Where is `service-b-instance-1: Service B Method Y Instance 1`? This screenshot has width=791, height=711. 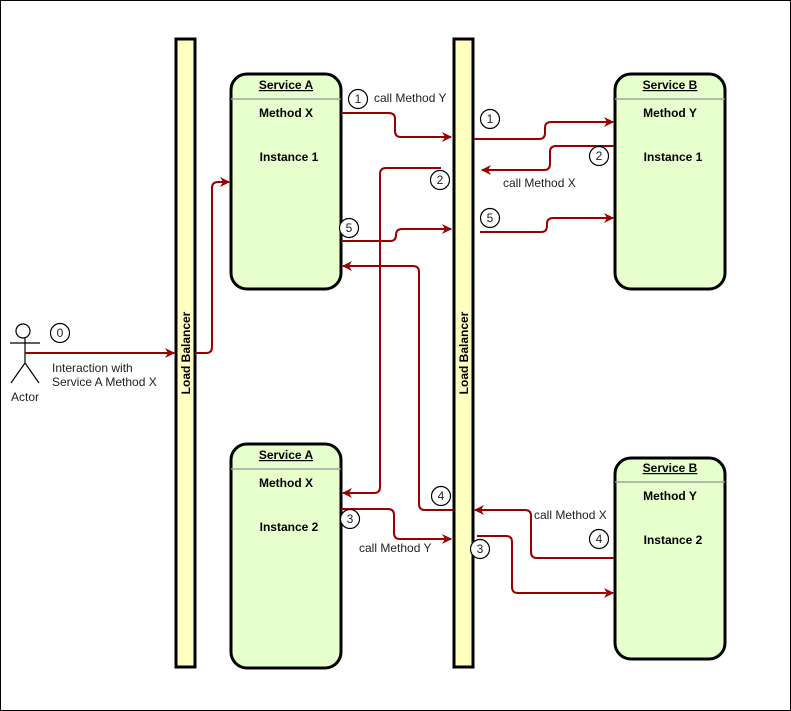
service-b-instance-1: Service B Method Y Instance 1 is located at coordinates (670, 181).